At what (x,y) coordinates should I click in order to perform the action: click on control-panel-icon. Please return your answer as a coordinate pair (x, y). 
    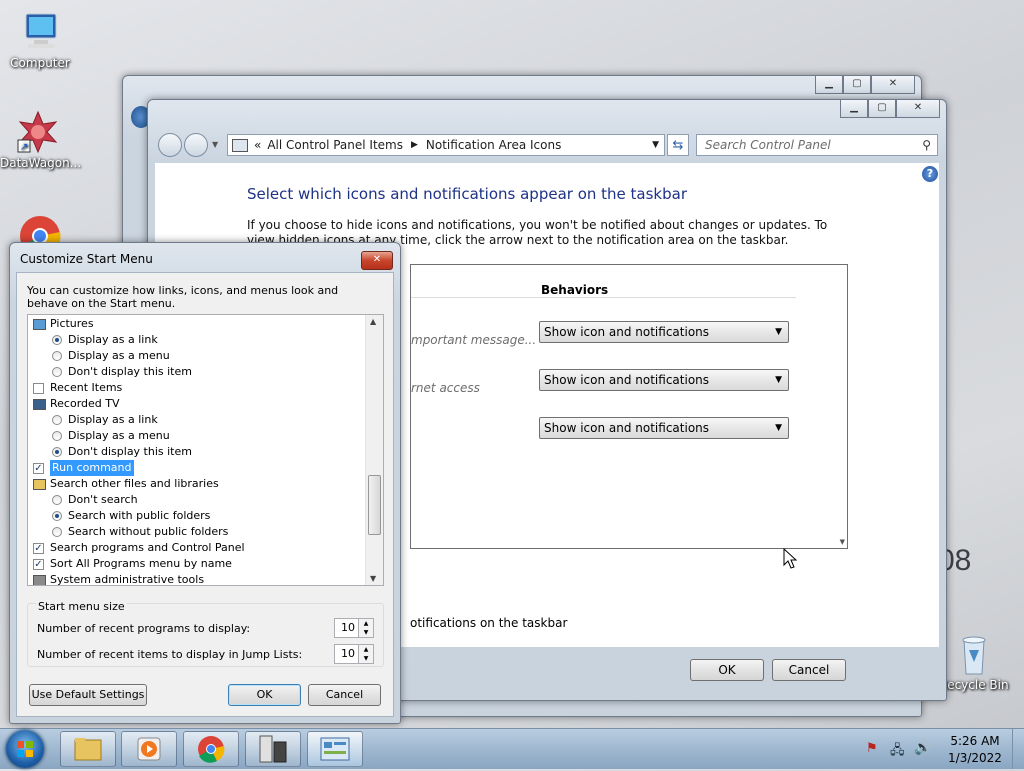
    Looking at the image, I should click on (335, 749).